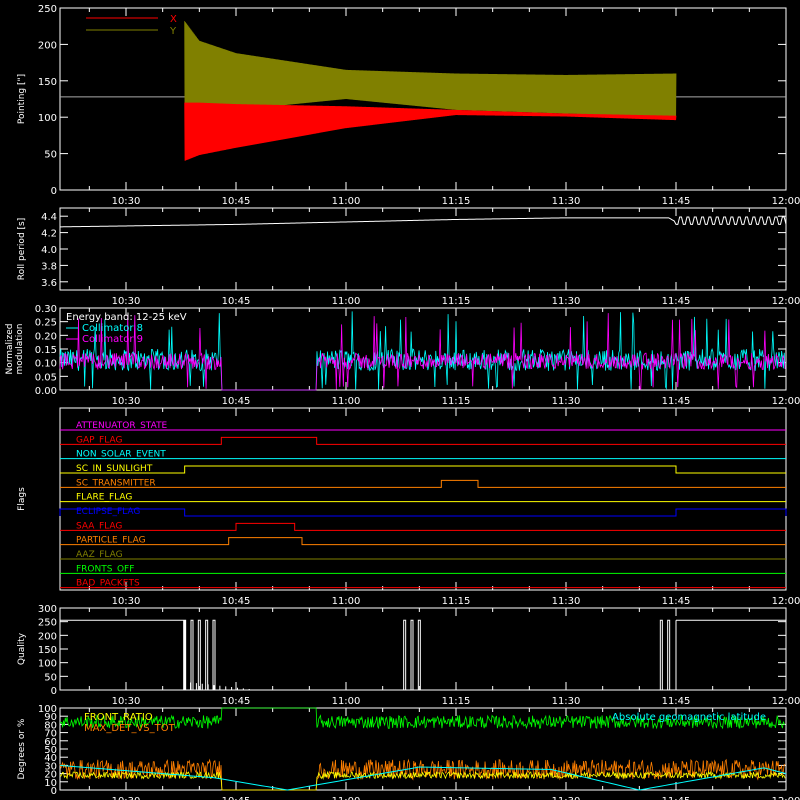 Image resolution: width=800 pixels, height=800 pixels. I want to click on quality-y-tick-label: 200, so click(47, 636).